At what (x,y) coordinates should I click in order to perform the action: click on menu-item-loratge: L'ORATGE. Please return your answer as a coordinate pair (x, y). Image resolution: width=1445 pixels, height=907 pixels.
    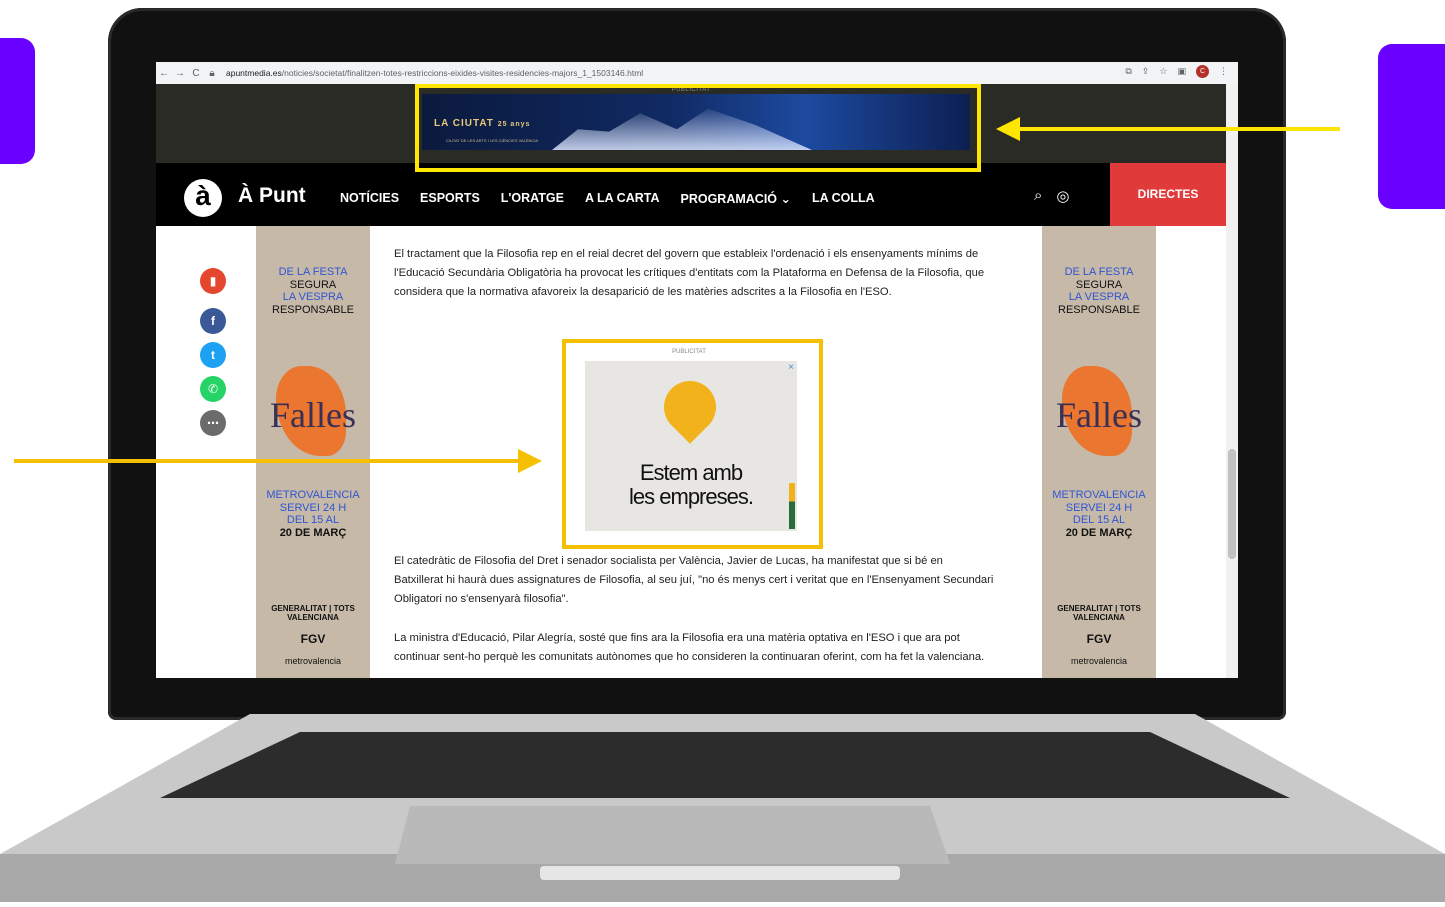
    Looking at the image, I should click on (532, 198).